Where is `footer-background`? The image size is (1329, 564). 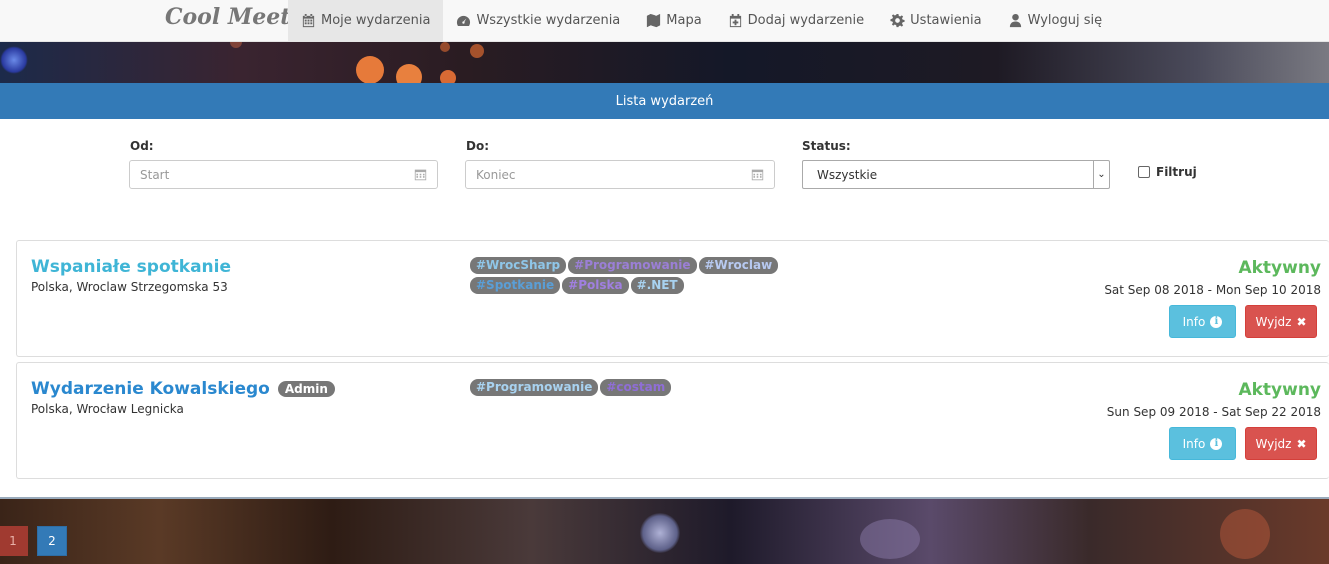 footer-background is located at coordinates (664, 530).